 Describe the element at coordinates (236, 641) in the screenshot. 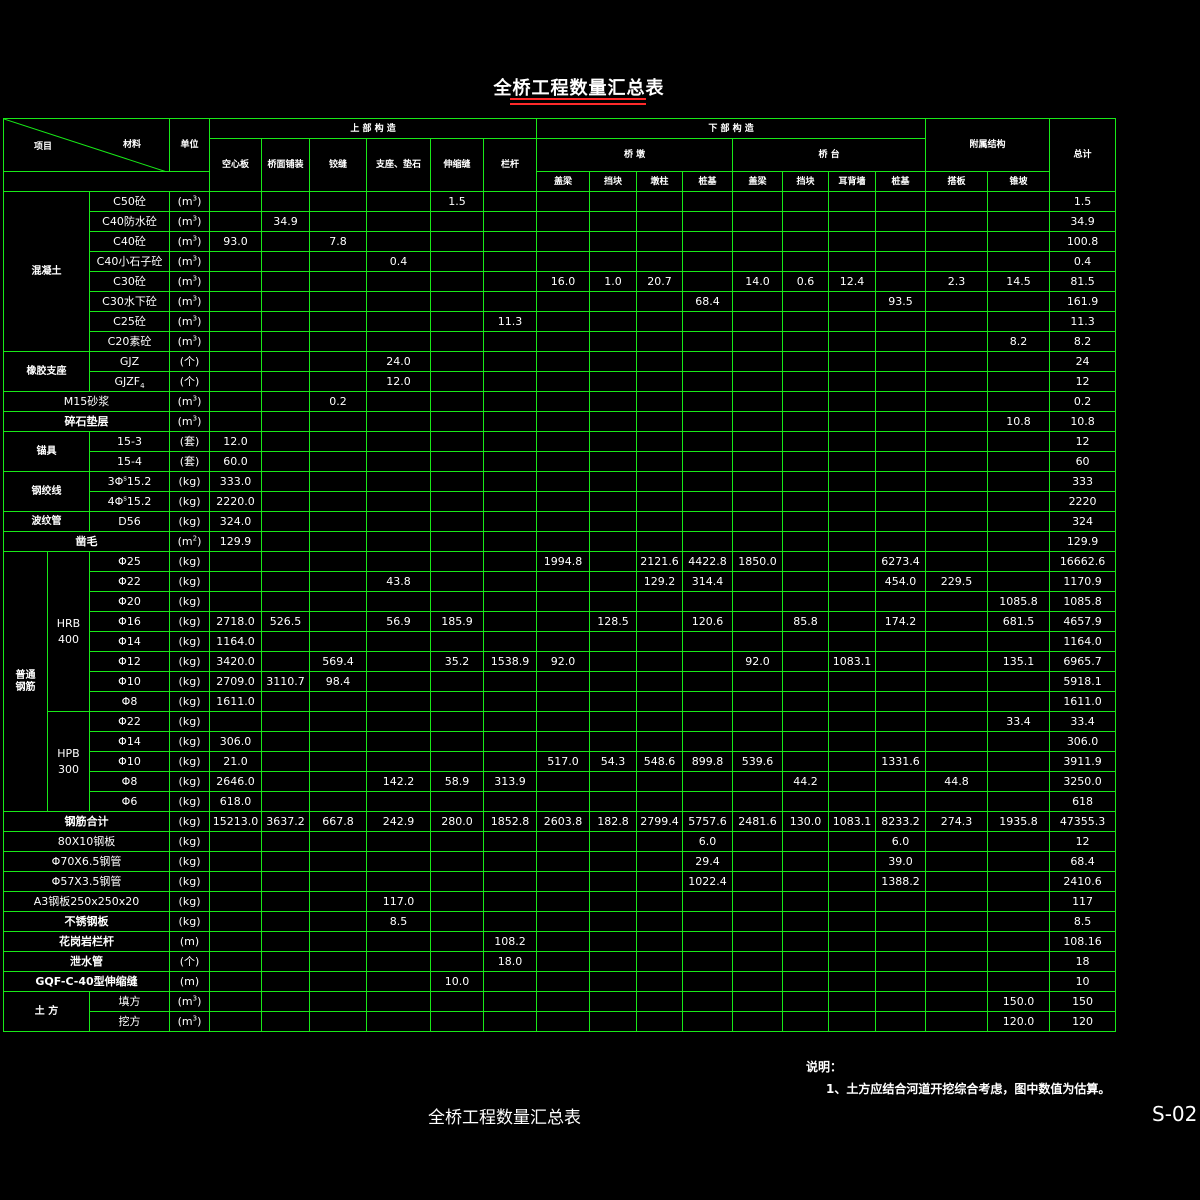

I see `value-cell: 1164.0` at that location.